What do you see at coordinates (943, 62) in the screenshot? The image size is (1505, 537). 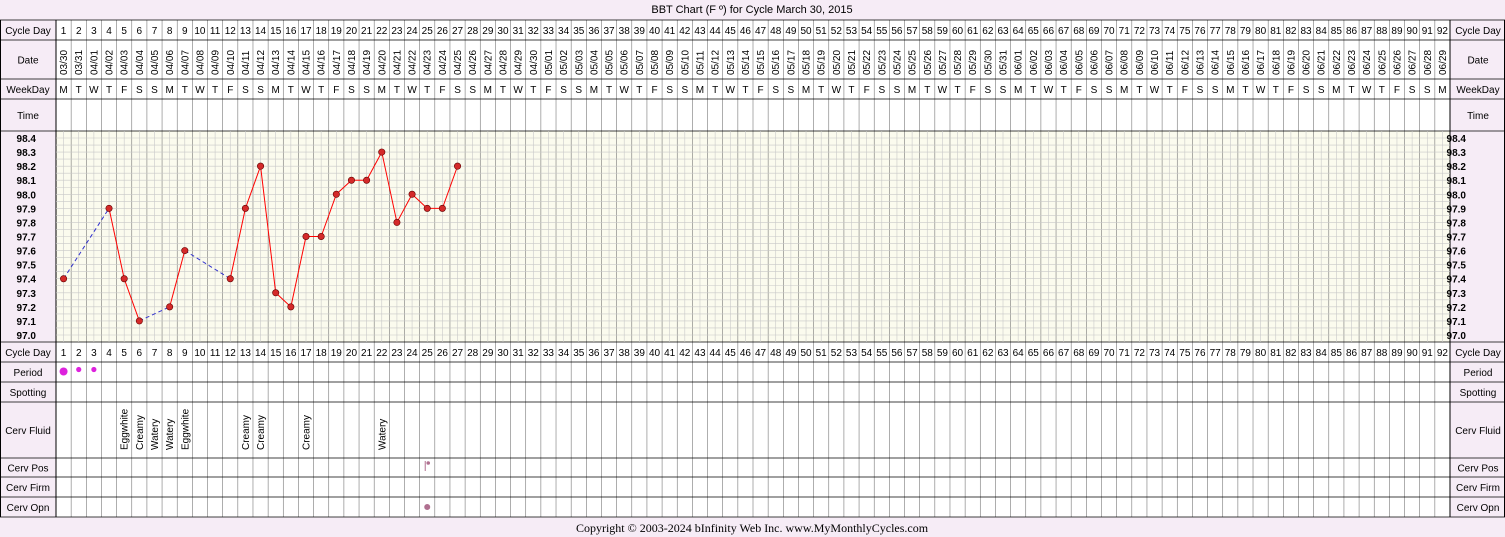 I see `date-label: 05/27` at bounding box center [943, 62].